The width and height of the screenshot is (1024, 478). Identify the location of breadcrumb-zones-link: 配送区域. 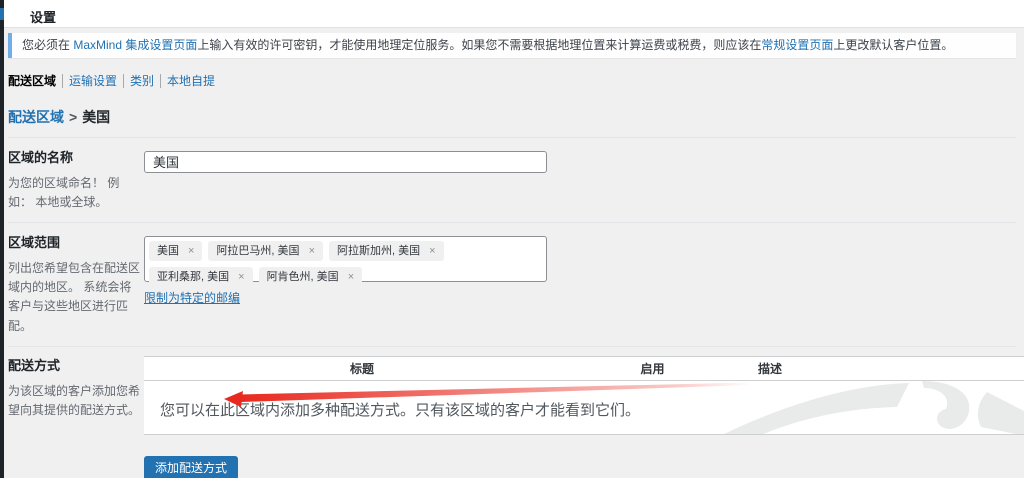
(36, 117).